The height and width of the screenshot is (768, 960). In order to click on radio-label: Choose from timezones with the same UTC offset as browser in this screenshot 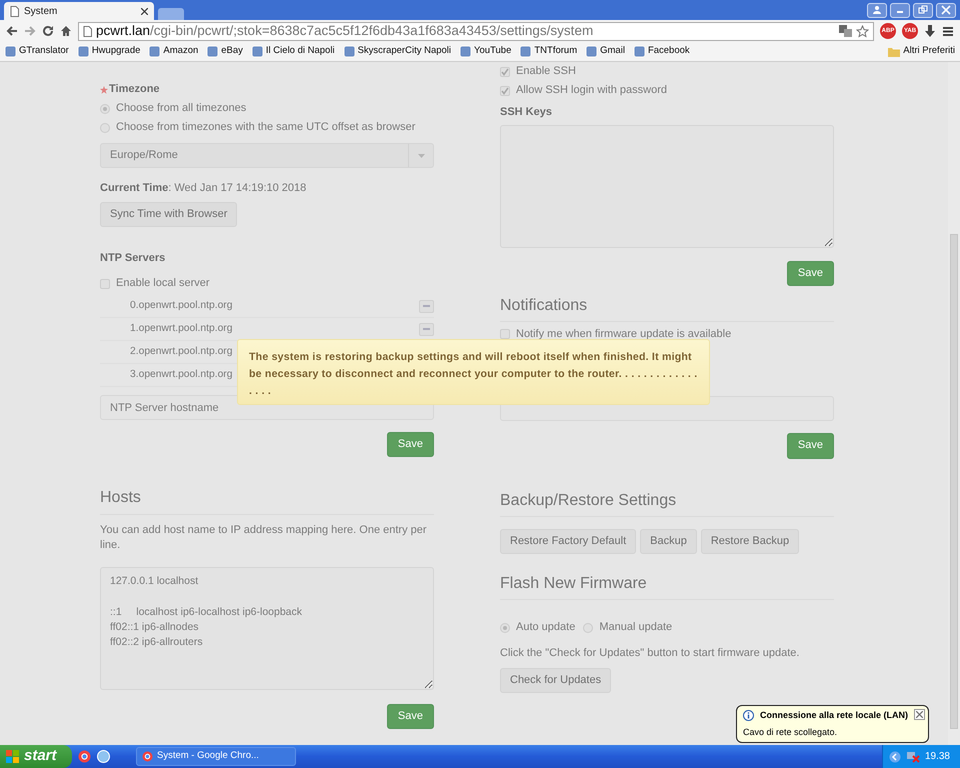, I will do `click(266, 128)`.